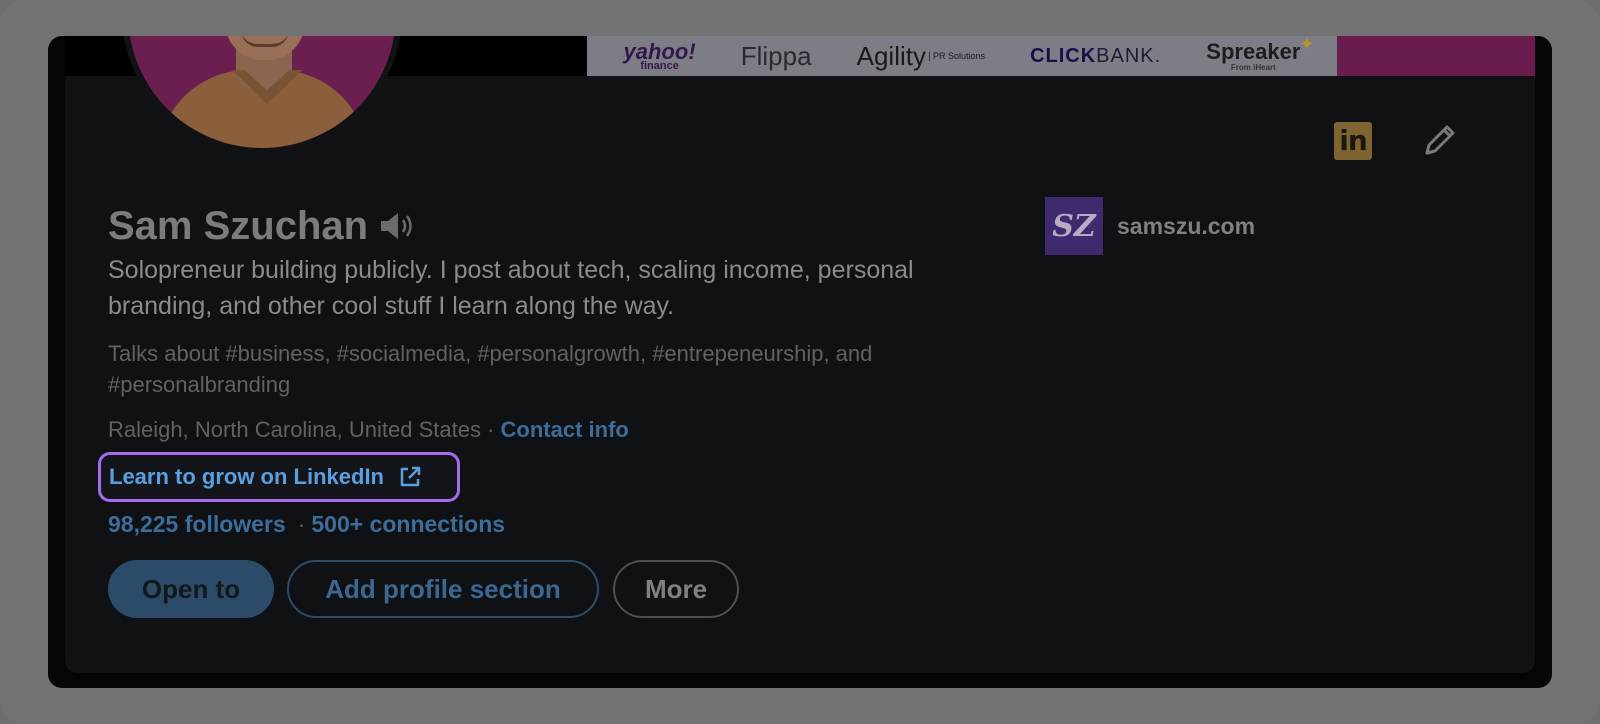  What do you see at coordinates (1096, 56) in the screenshot?
I see `clickbank-logo: CLICKBANK.` at bounding box center [1096, 56].